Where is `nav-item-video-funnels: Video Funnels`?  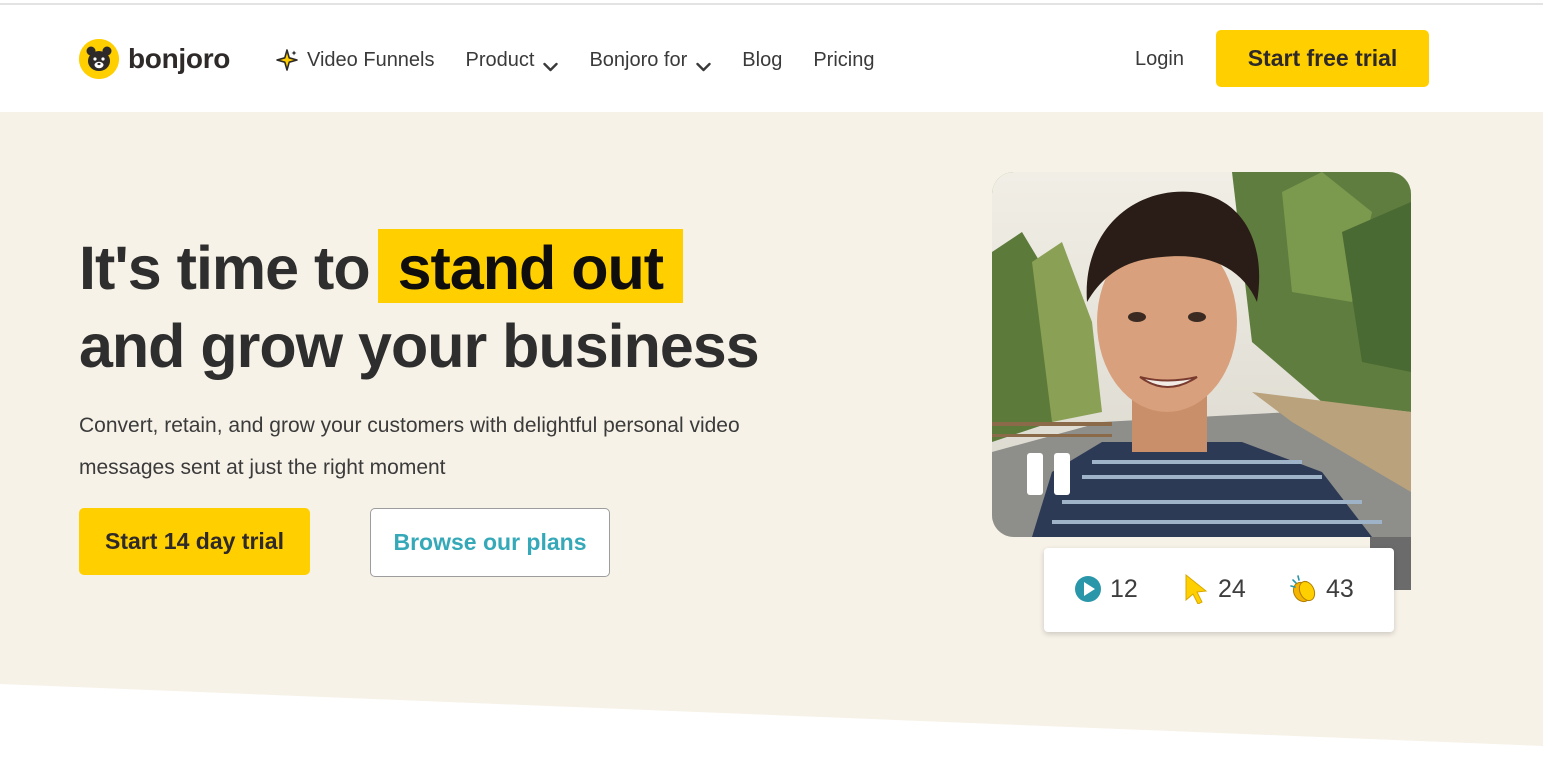 nav-item-video-funnels: Video Funnels is located at coordinates (355, 60).